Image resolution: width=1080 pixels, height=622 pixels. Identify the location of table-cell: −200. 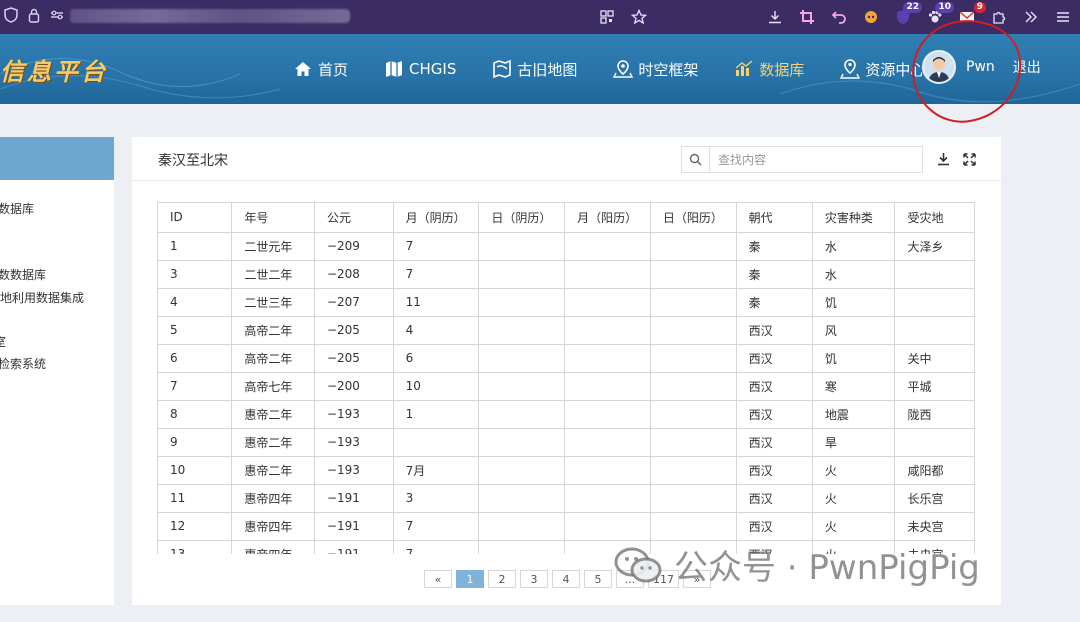
(354, 386).